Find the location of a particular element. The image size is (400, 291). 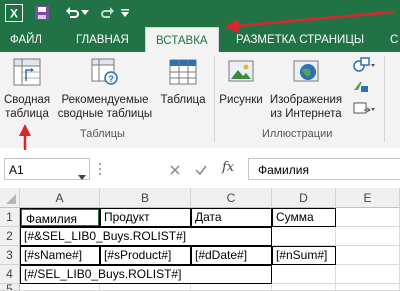

annotation-arrow-pivot-table is located at coordinates (25, 137).